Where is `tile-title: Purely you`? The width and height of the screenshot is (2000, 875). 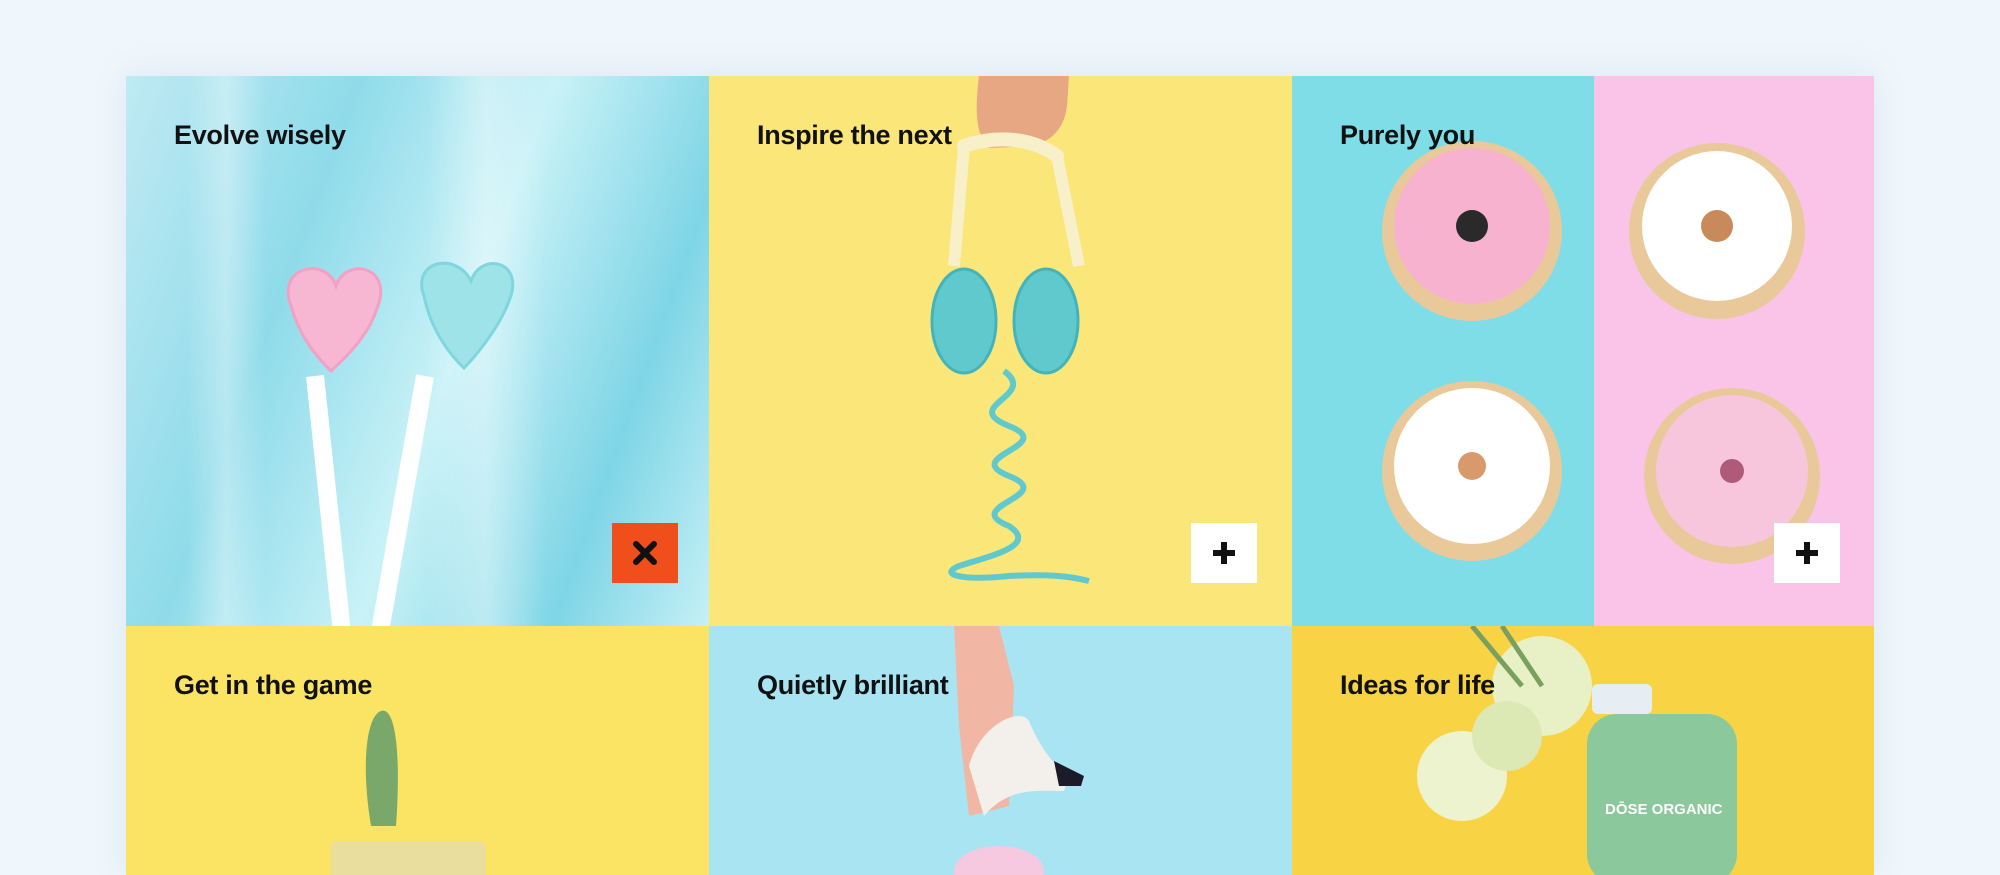
tile-title: Purely you is located at coordinates (1408, 135).